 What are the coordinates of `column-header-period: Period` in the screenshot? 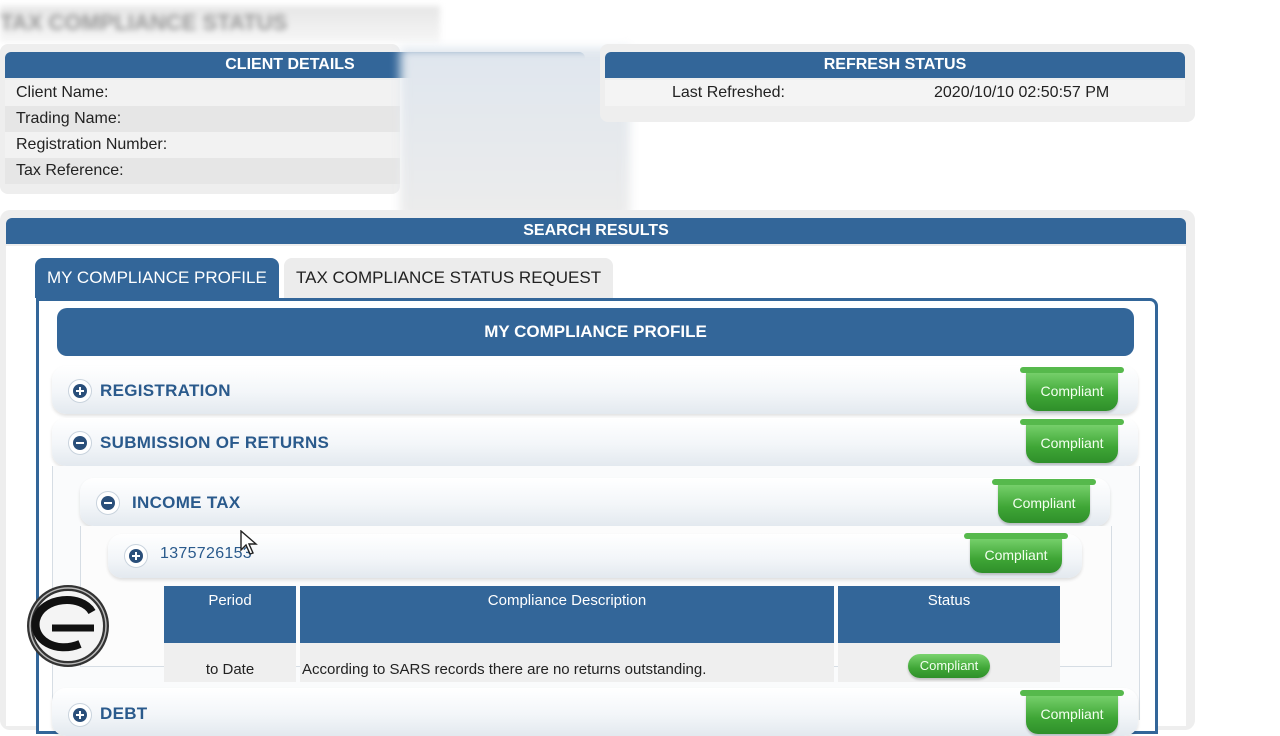 It's located at (230, 614).